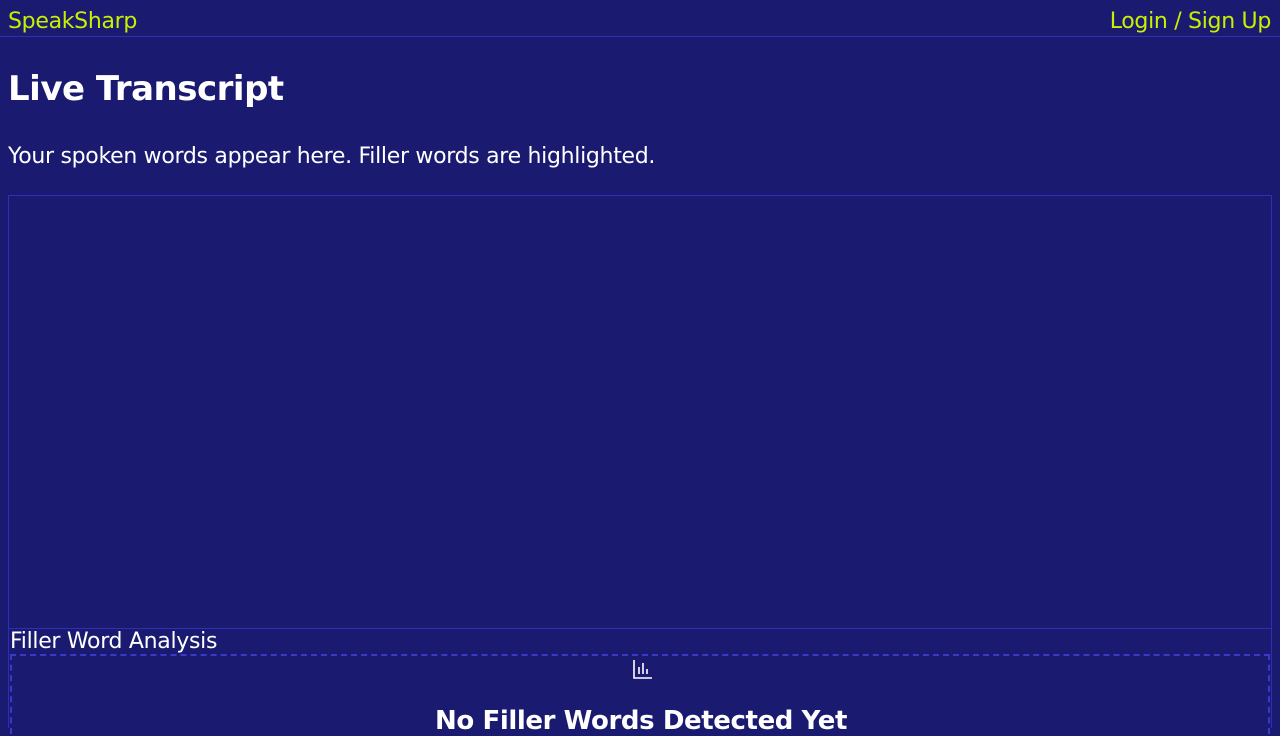 The width and height of the screenshot is (1280, 736). Describe the element at coordinates (72, 22) in the screenshot. I see `brand-link: SpeakSharp` at that location.